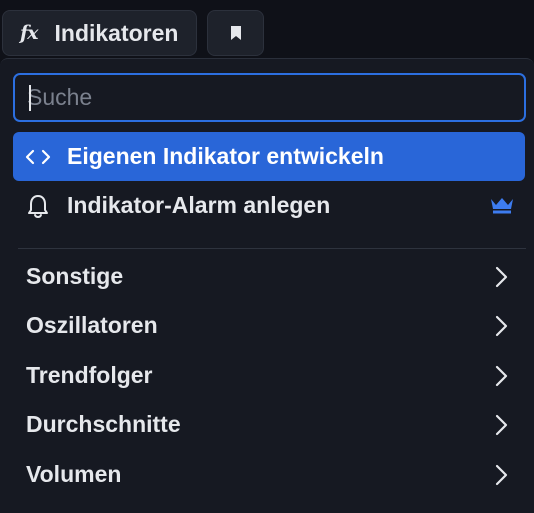 The image size is (534, 513). Describe the element at coordinates (267, 474) in the screenshot. I see `category-item-volumen: Volumen` at that location.